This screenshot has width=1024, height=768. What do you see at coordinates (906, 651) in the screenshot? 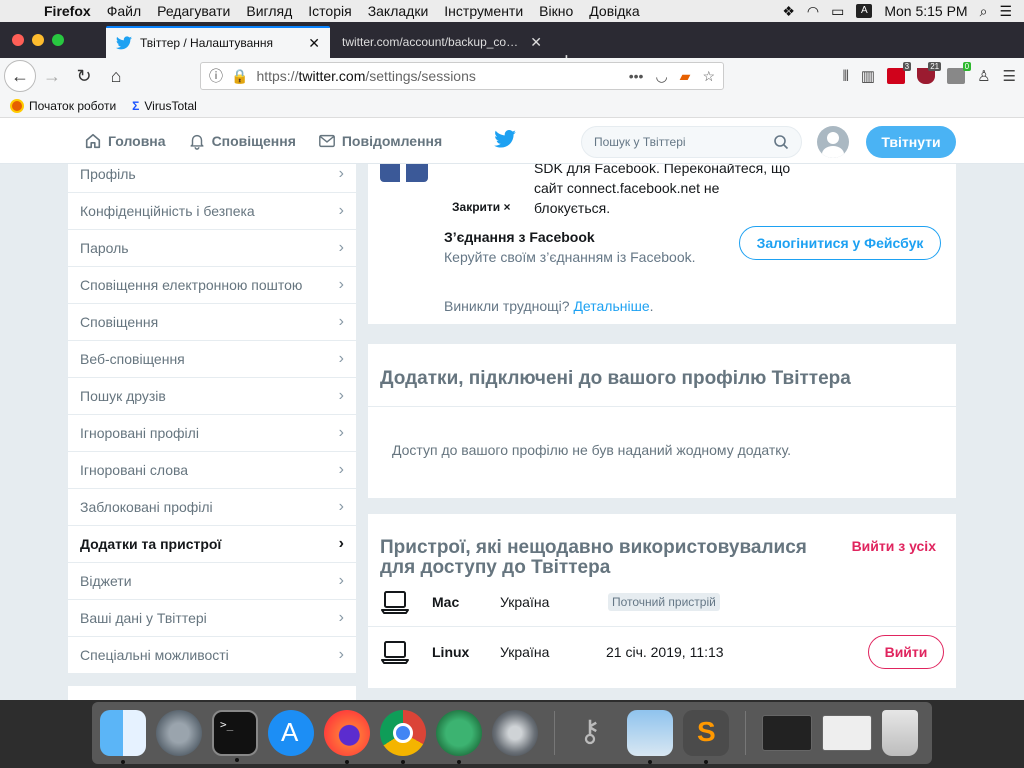
I see `logout-device-button: Вийти` at bounding box center [906, 651].